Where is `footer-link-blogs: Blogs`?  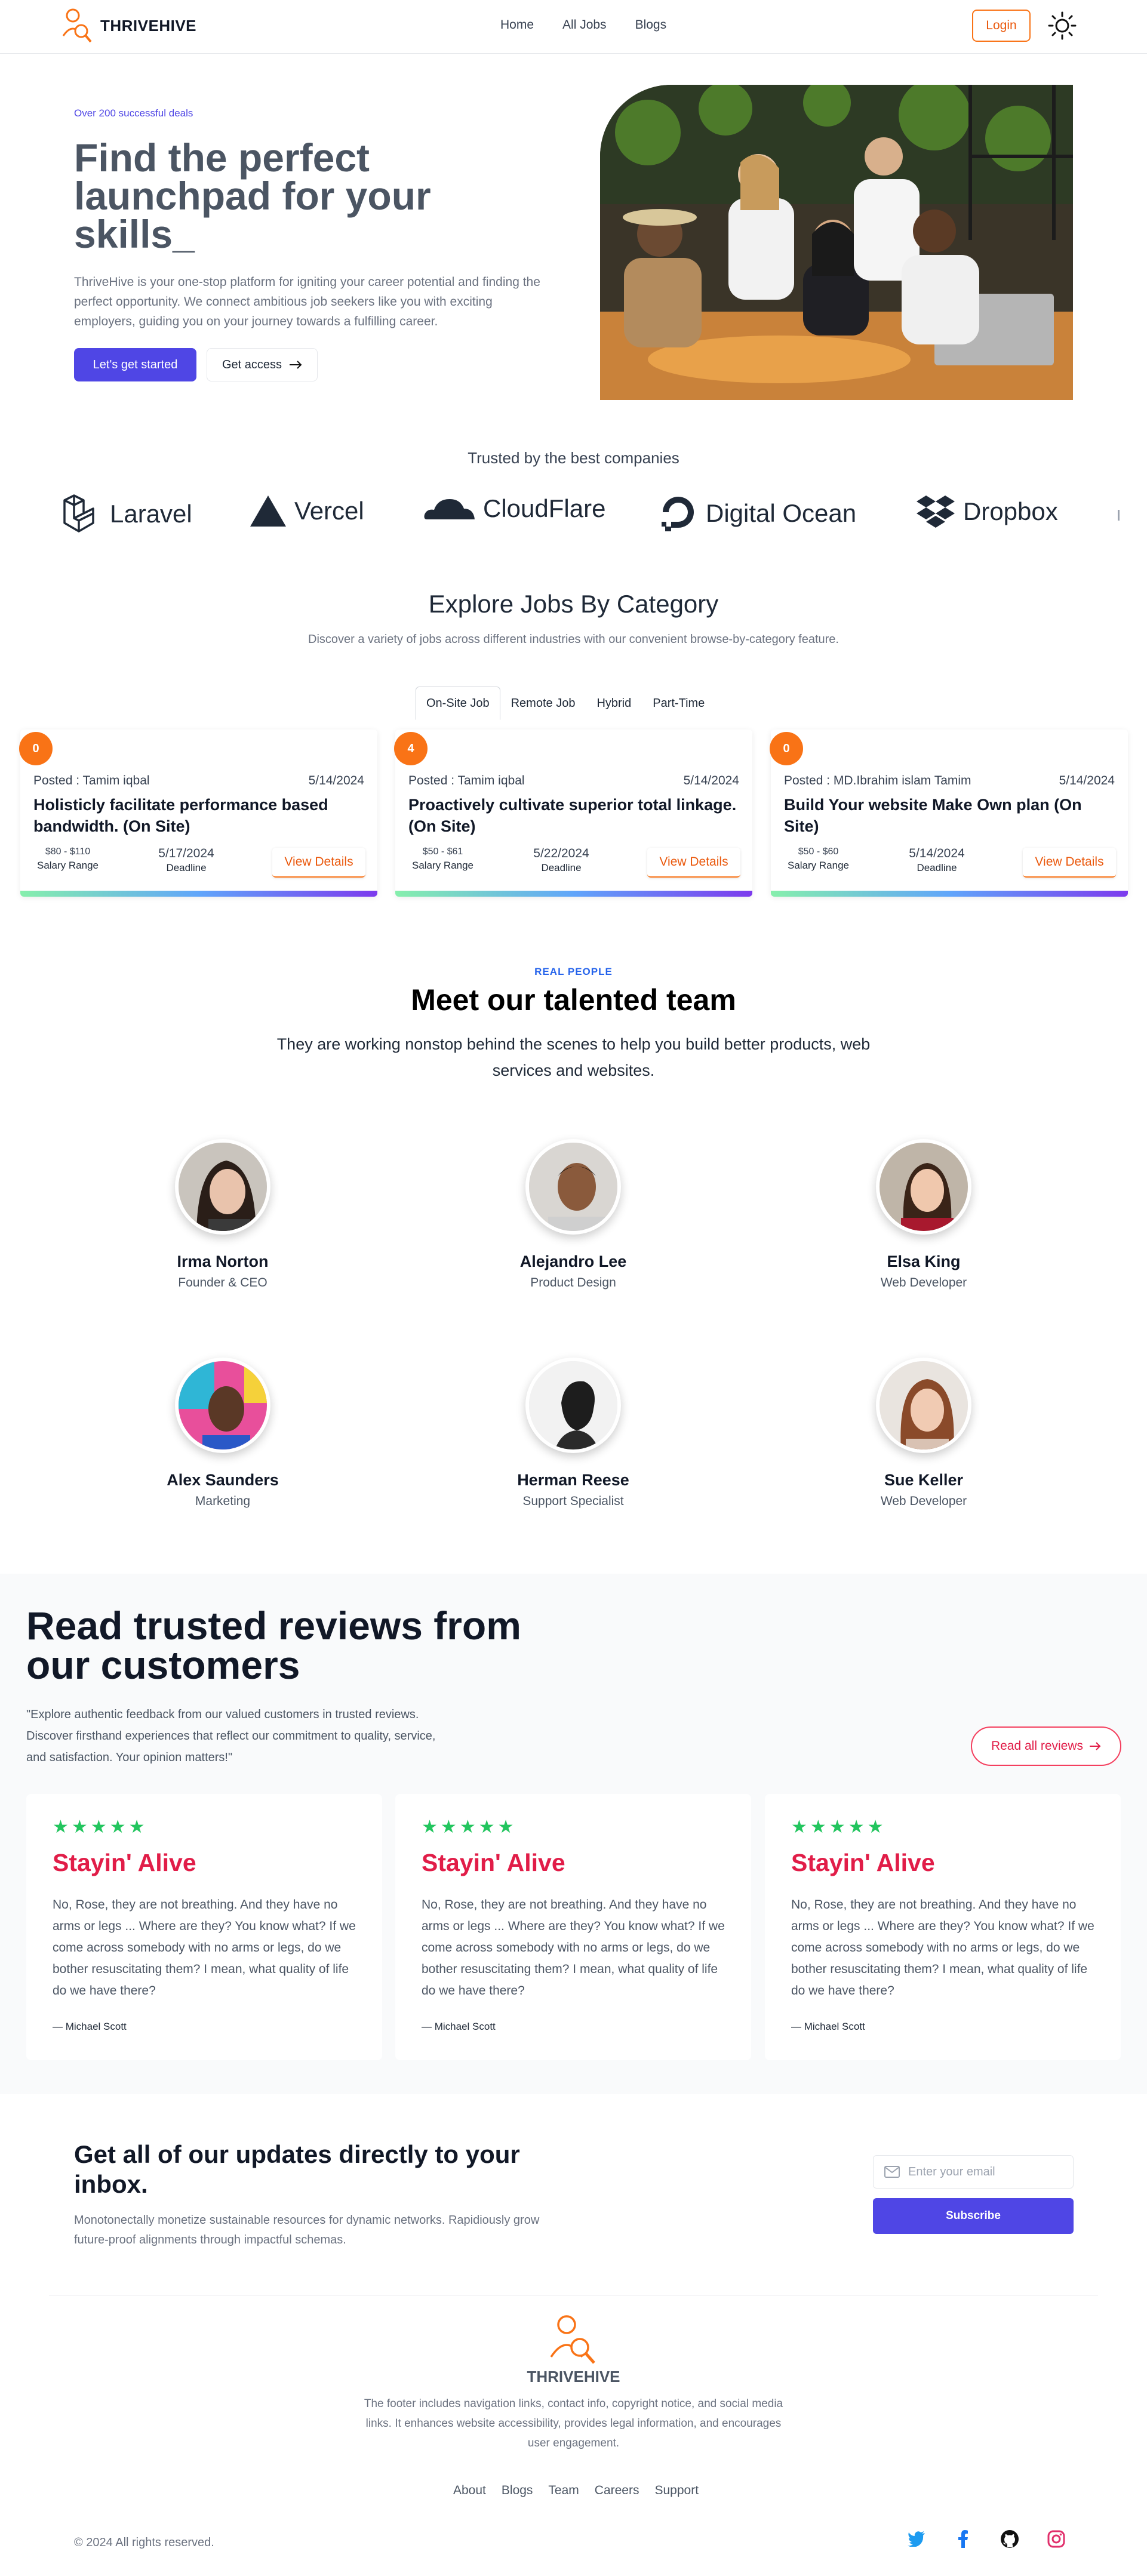
footer-link-blogs: Blogs is located at coordinates (517, 2490).